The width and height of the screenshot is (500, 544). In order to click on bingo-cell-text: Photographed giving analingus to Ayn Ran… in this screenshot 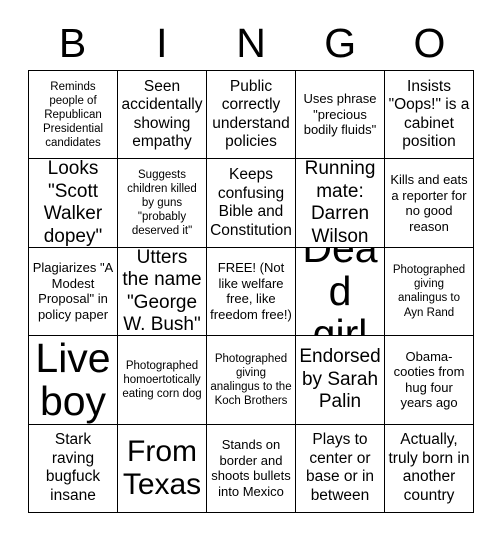, I will do `click(429, 291)`.